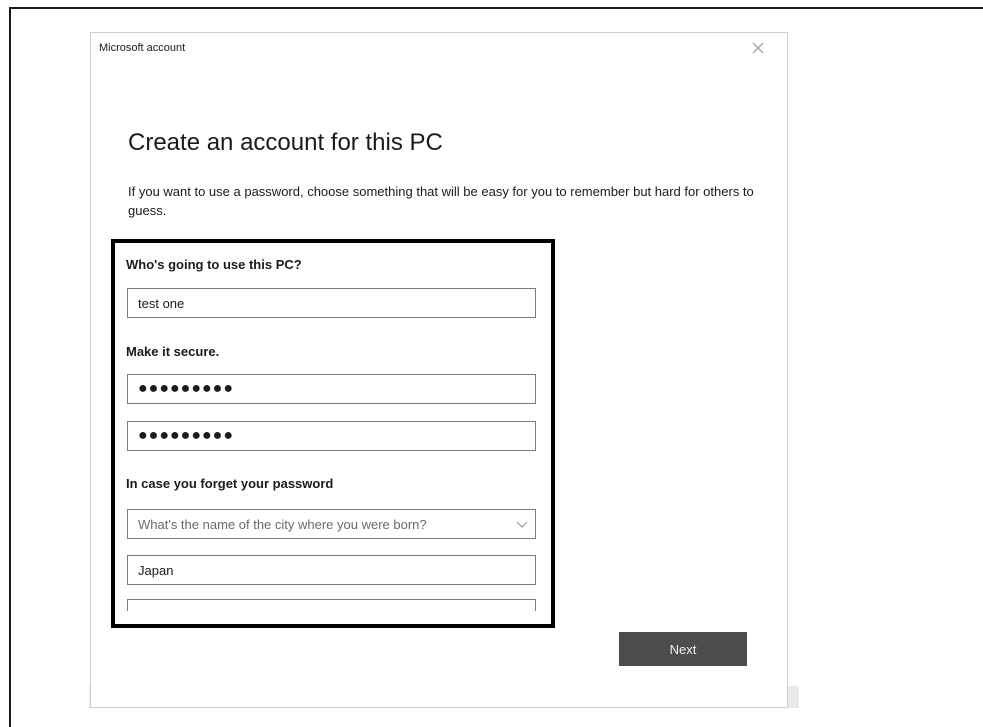 The height and width of the screenshot is (727, 983). Describe the element at coordinates (142, 48) in the screenshot. I see `window-title: Microsoft account` at that location.